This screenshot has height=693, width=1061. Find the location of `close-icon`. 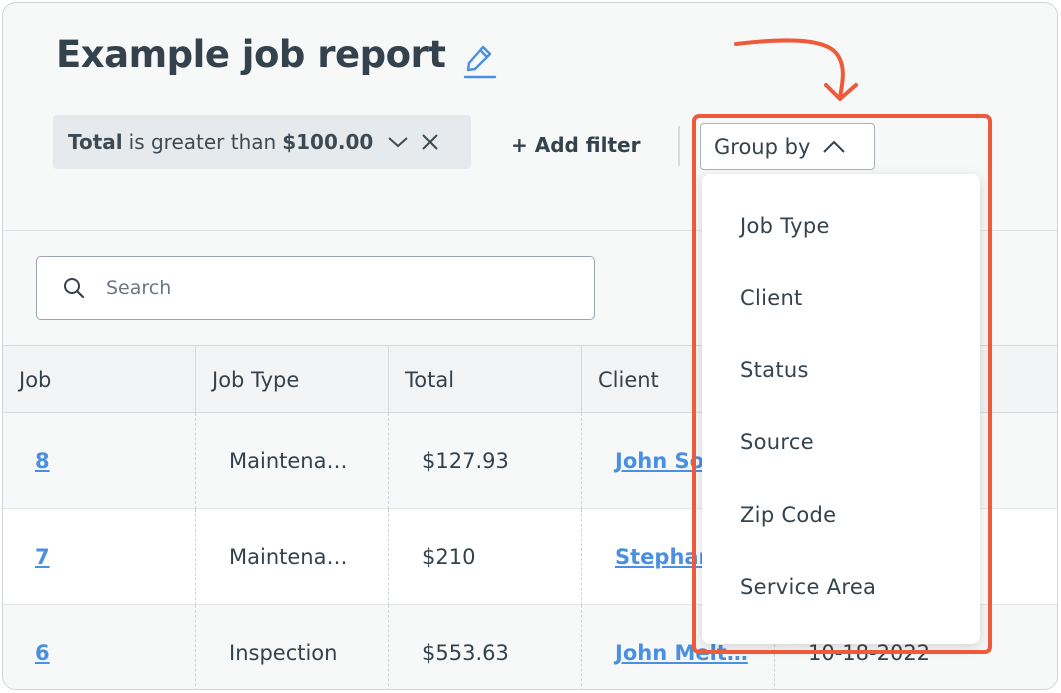

close-icon is located at coordinates (430, 142).